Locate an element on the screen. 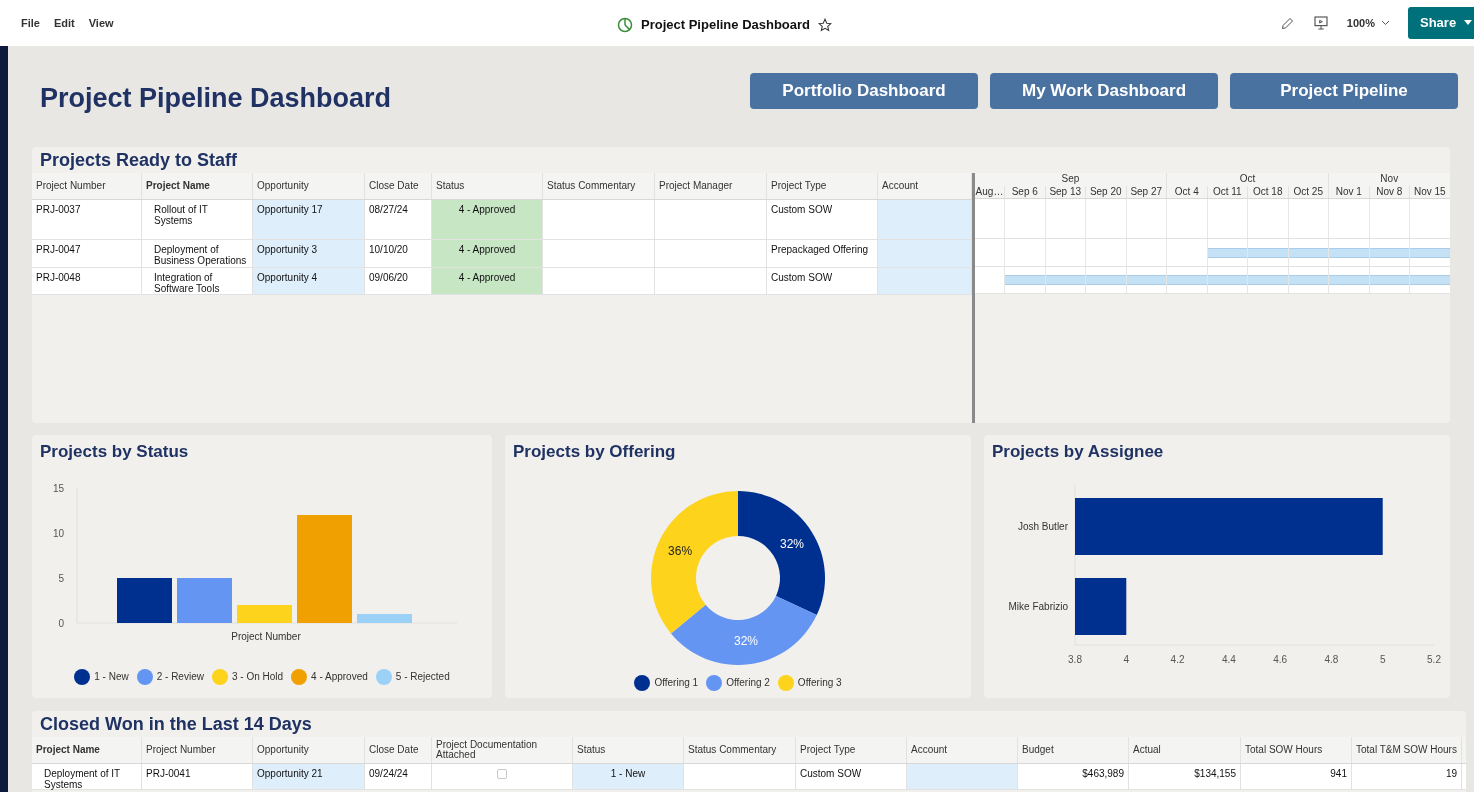  table-cell: Opportunity 4 is located at coordinates (309, 281).